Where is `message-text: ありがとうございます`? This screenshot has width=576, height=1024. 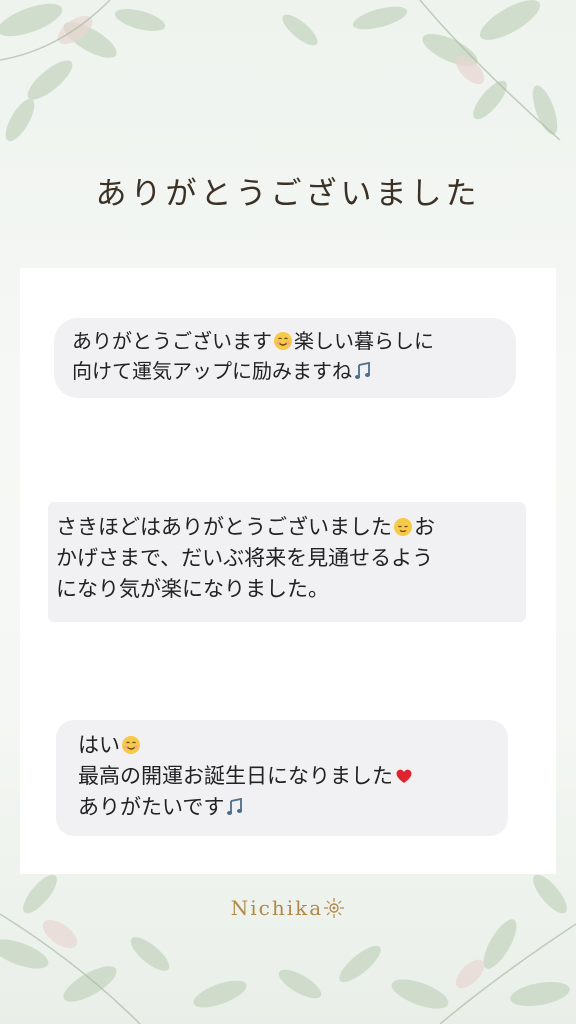
message-text: ありがとうございます is located at coordinates (172, 341).